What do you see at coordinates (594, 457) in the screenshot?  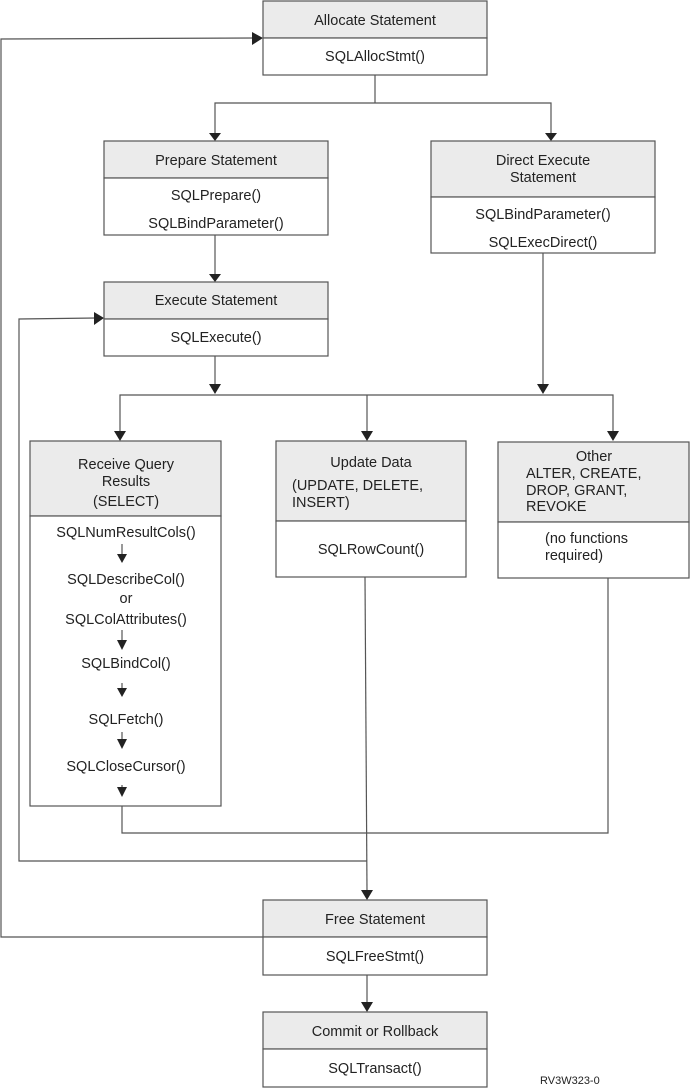 I see `box-title: Other` at bounding box center [594, 457].